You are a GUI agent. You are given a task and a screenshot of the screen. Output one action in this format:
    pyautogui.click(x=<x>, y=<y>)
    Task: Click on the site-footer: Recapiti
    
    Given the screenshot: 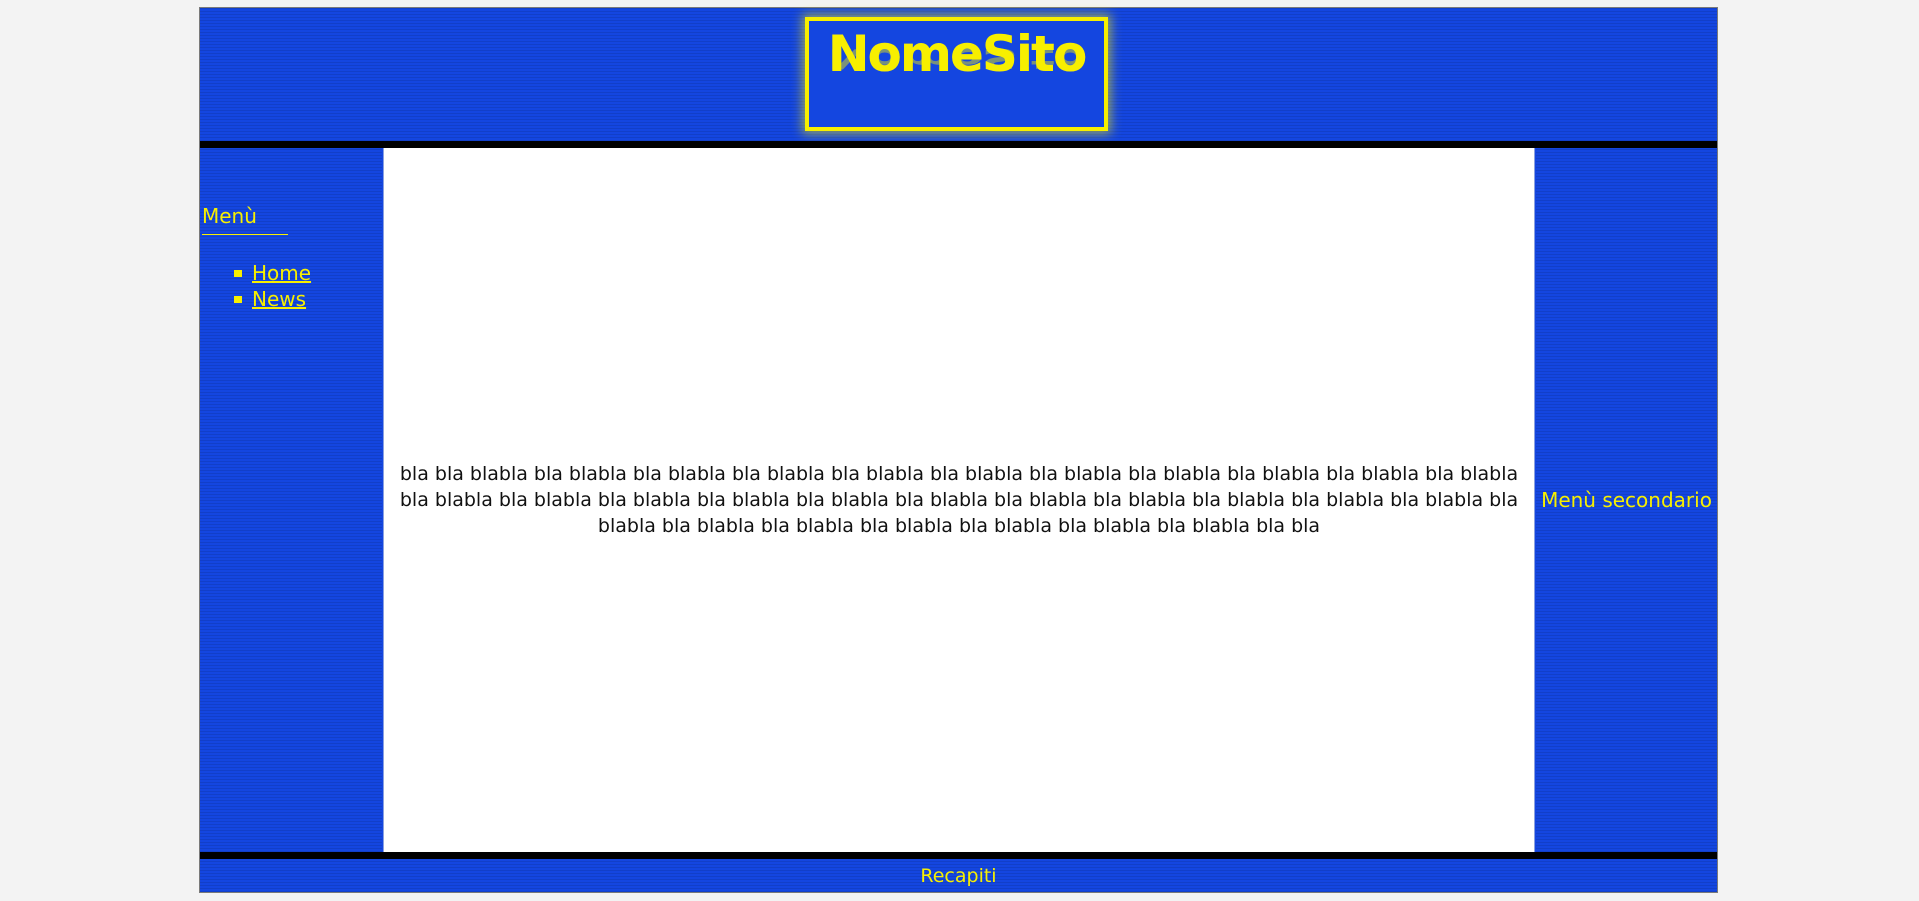 What is the action you would take?
    pyautogui.click(x=958, y=875)
    